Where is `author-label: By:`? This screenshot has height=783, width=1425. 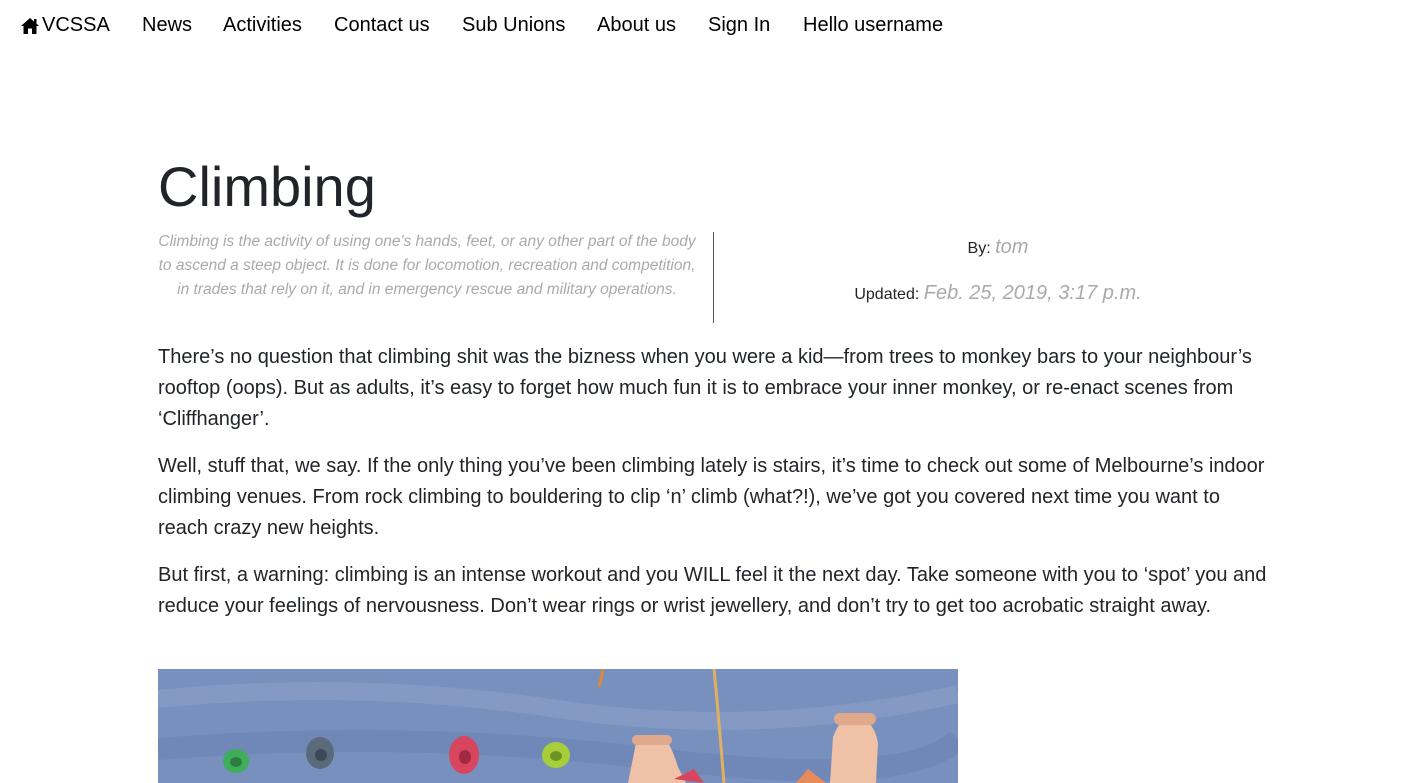 author-label: By: is located at coordinates (979, 248).